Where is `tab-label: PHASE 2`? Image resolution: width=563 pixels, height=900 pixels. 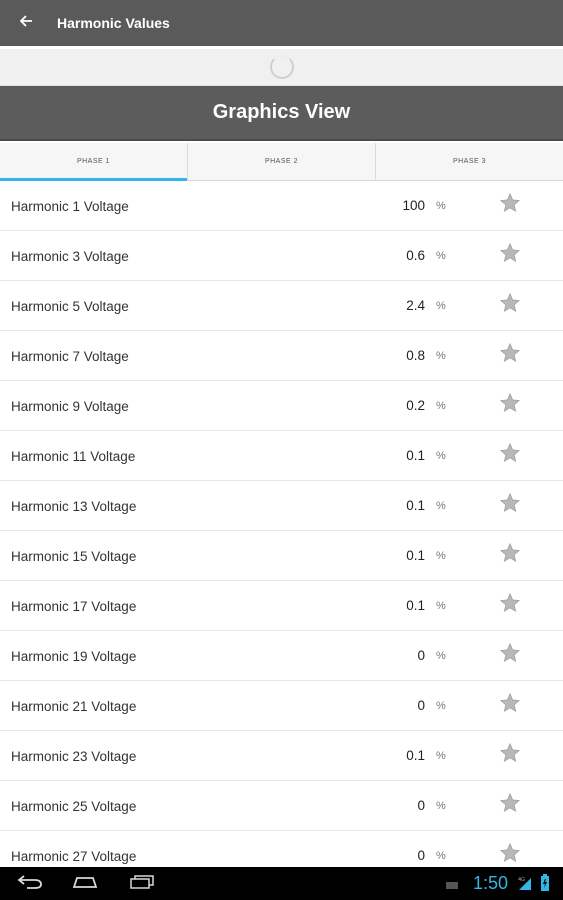
tab-label: PHASE 2 is located at coordinates (281, 161).